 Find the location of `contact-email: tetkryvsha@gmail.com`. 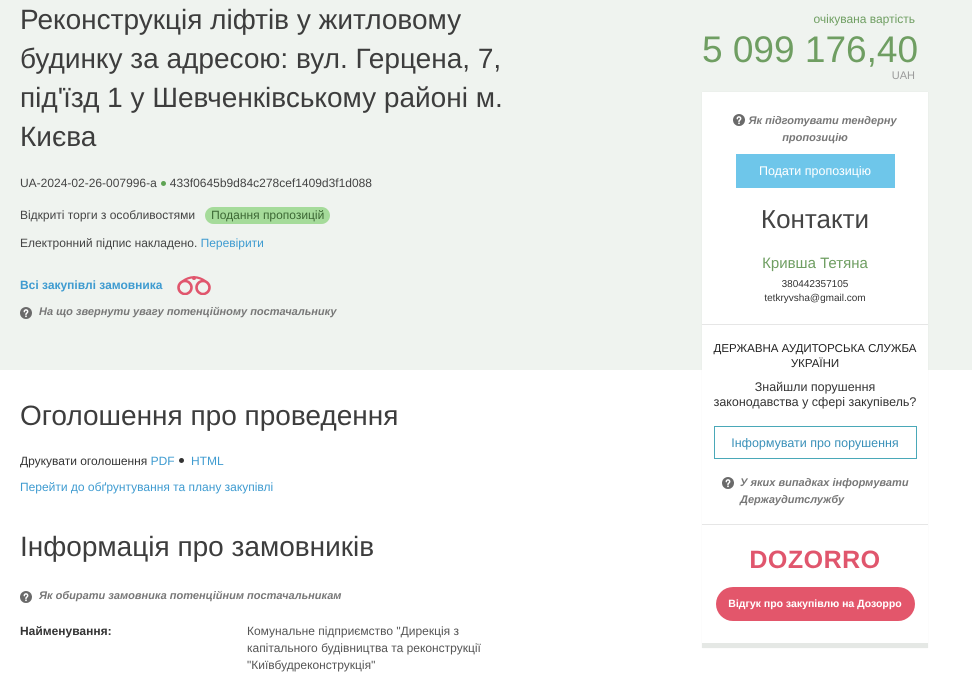

contact-email: tetkryvsha@gmail.com is located at coordinates (815, 299).